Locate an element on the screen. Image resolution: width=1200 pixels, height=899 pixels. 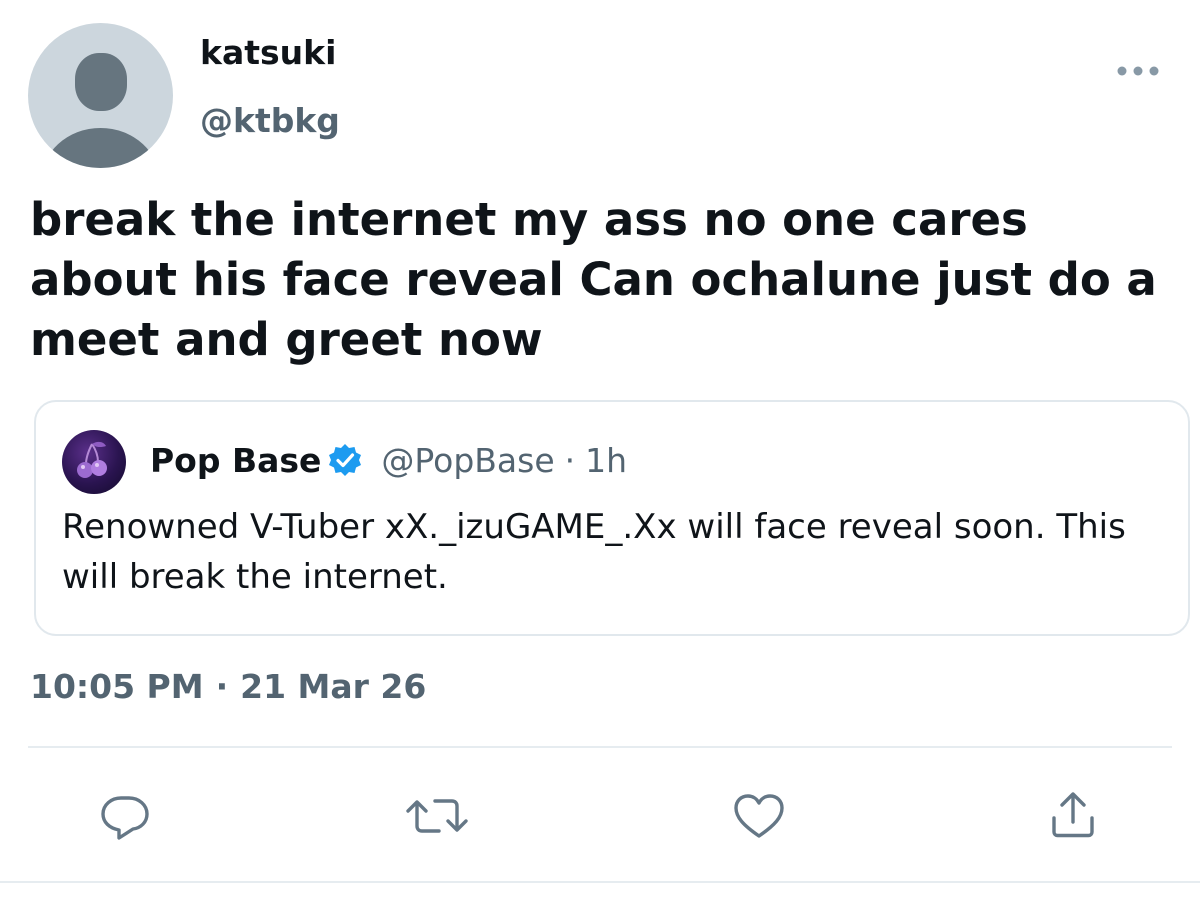
more-options-button is located at coordinates (1138, 71).